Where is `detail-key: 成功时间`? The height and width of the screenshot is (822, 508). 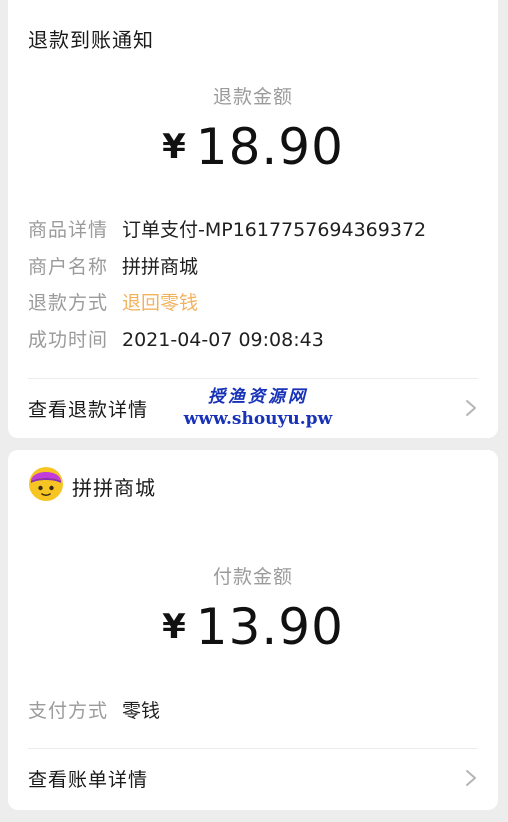 detail-key: 成功时间 is located at coordinates (68, 340).